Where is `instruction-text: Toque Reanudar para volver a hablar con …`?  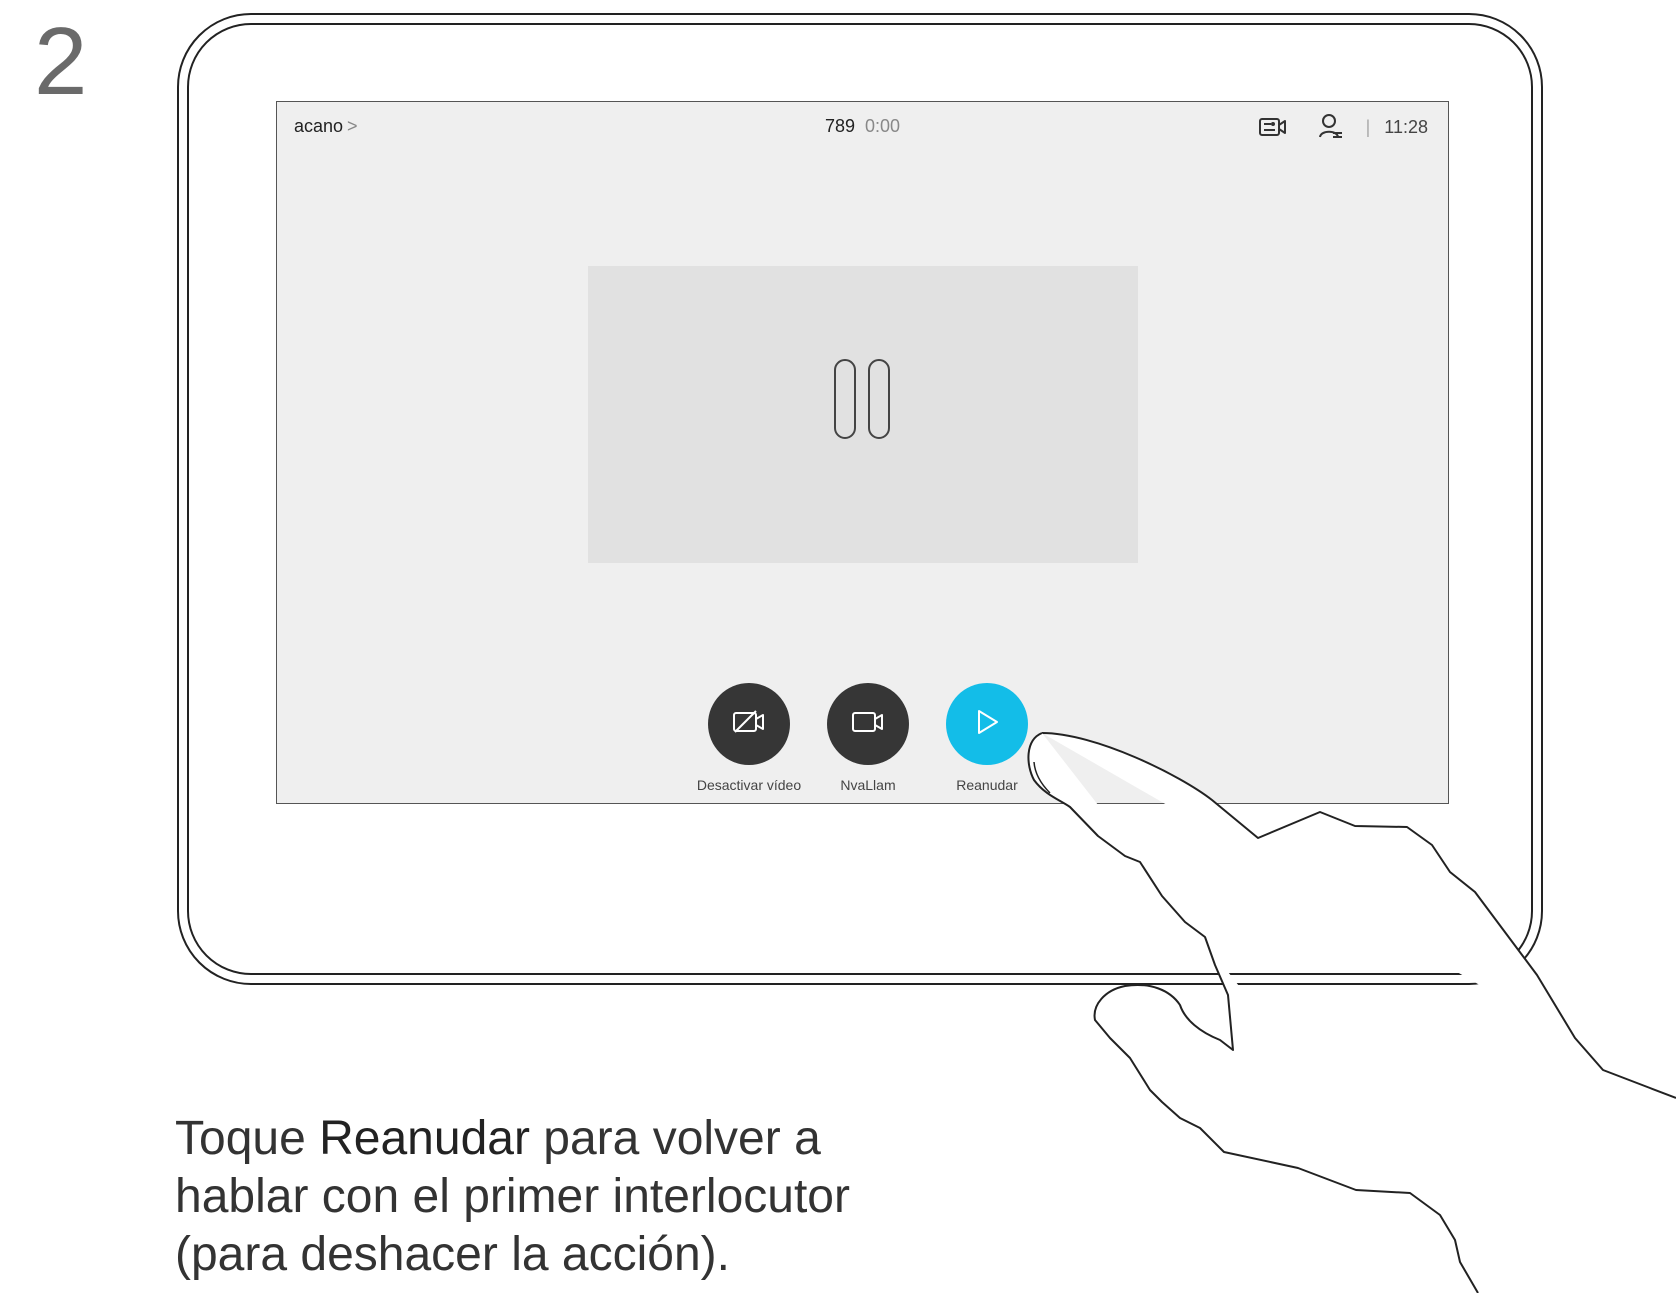 instruction-text: Toque Reanudar para volver a hablar con … is located at coordinates (555, 1197).